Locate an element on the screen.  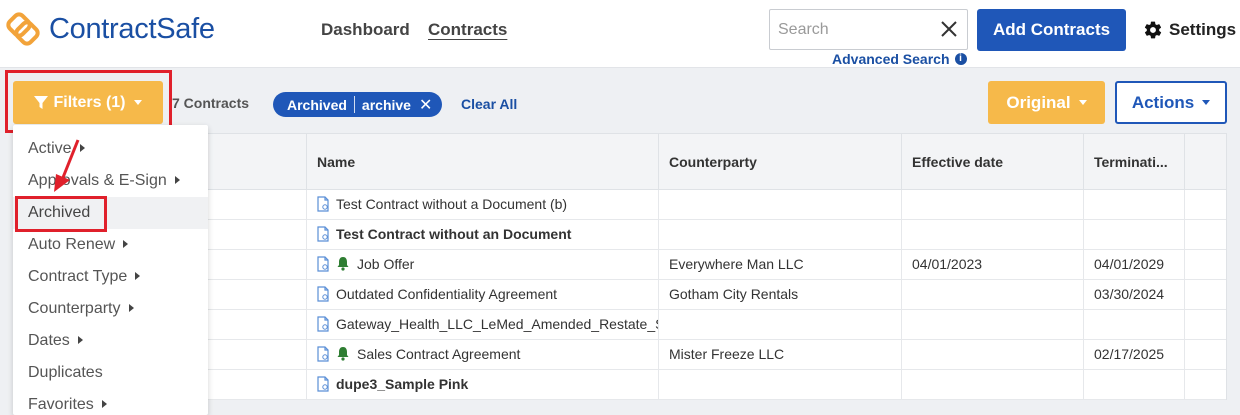
filter-menu-item: Active is located at coordinates (110, 149).